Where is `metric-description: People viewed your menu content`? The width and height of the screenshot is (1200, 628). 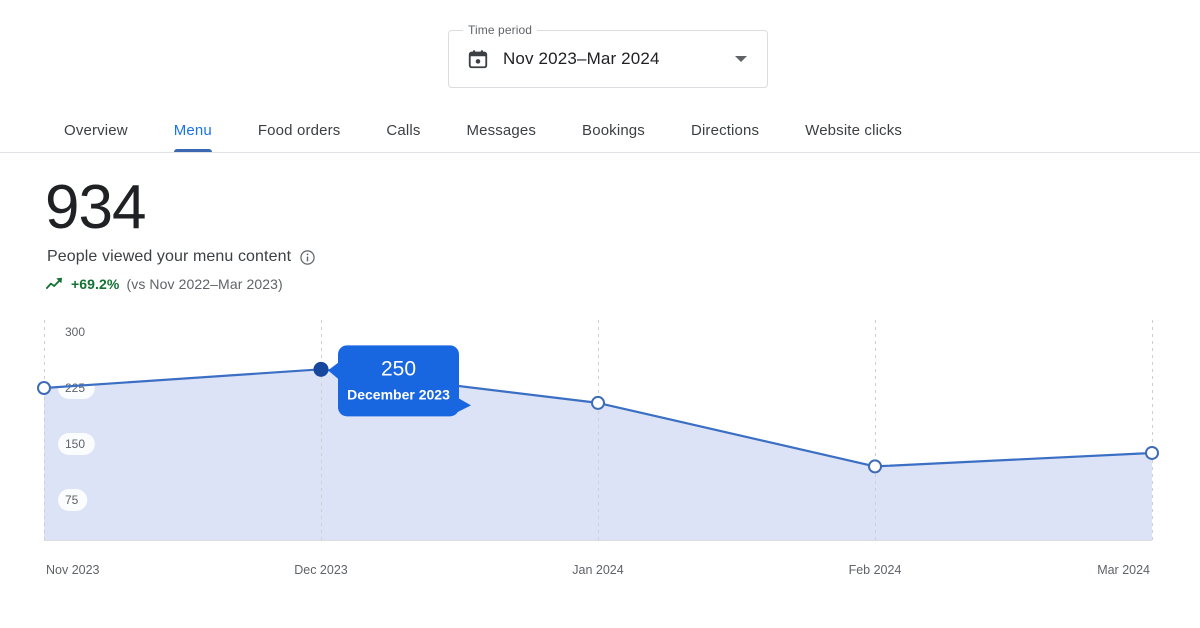
metric-description: People viewed your menu content is located at coordinates (169, 256).